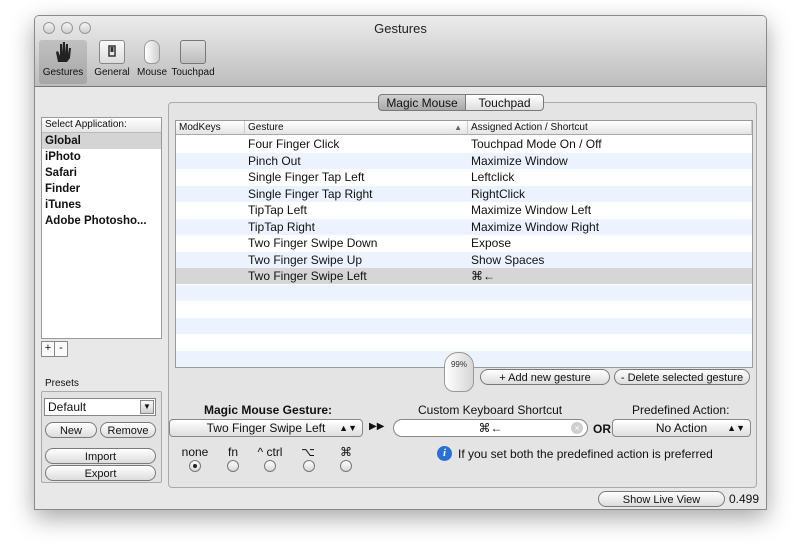  I want to click on action-cell: RightClick, so click(498, 193).